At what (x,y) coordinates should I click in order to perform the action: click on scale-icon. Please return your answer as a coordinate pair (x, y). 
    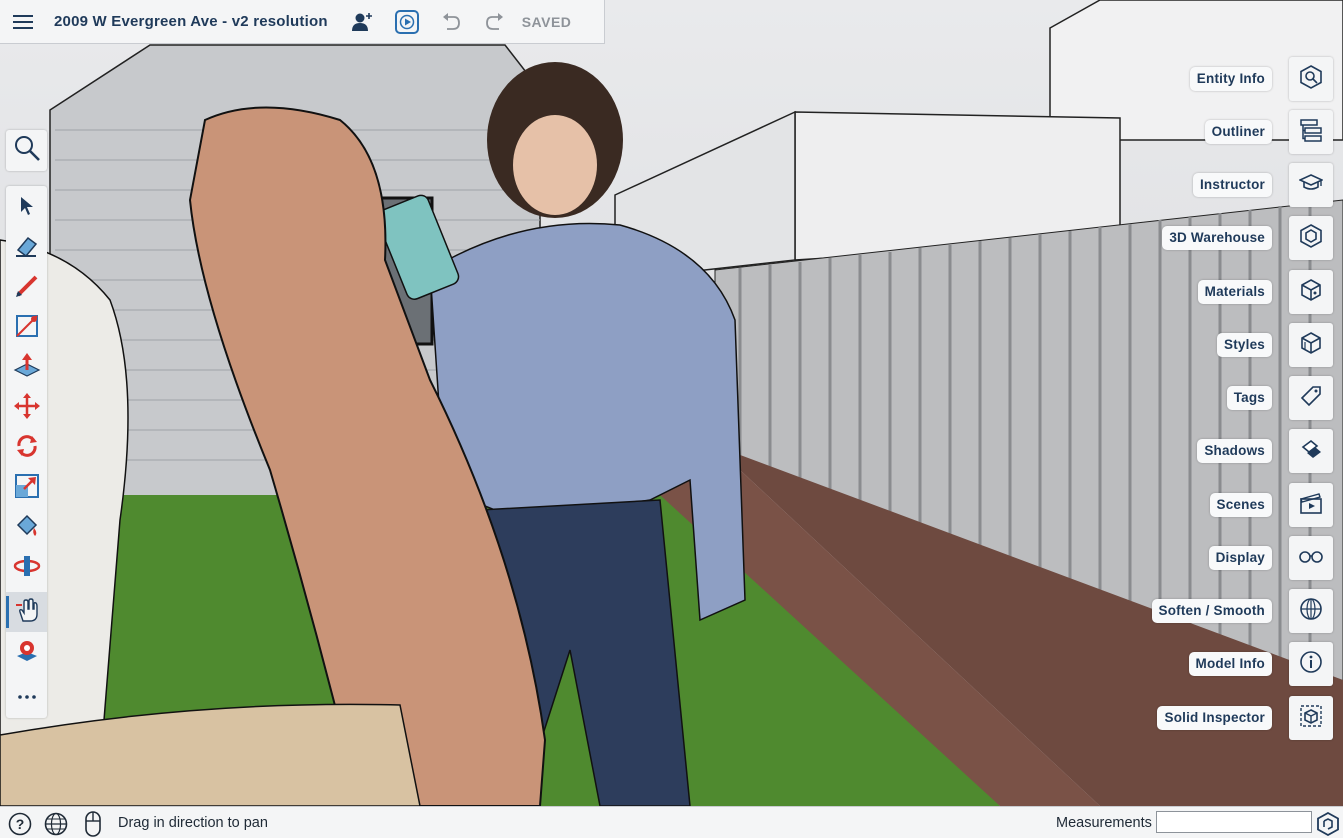
    Looking at the image, I should click on (27, 488).